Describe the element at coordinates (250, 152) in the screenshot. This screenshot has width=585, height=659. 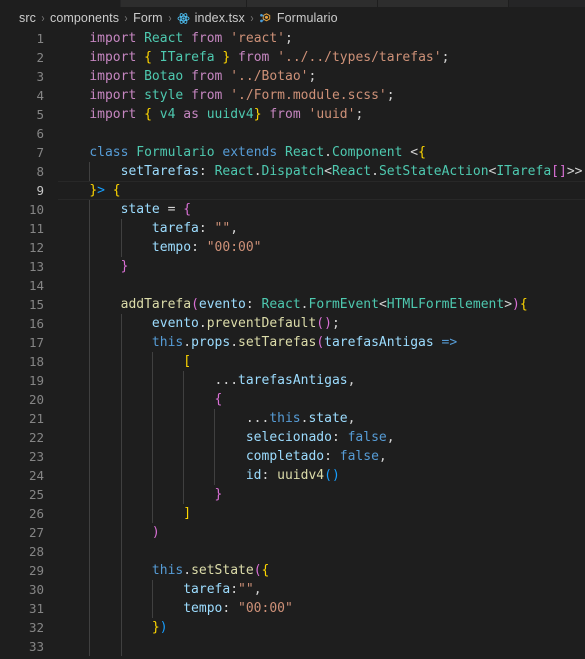
I see `code-token: extends` at that location.